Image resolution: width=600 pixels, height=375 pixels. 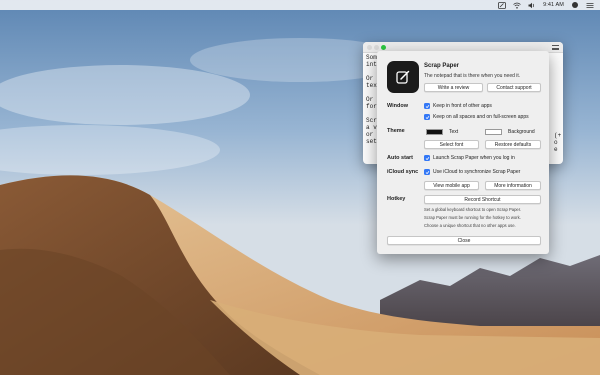 I want to click on app-icon, so click(x=403, y=77).